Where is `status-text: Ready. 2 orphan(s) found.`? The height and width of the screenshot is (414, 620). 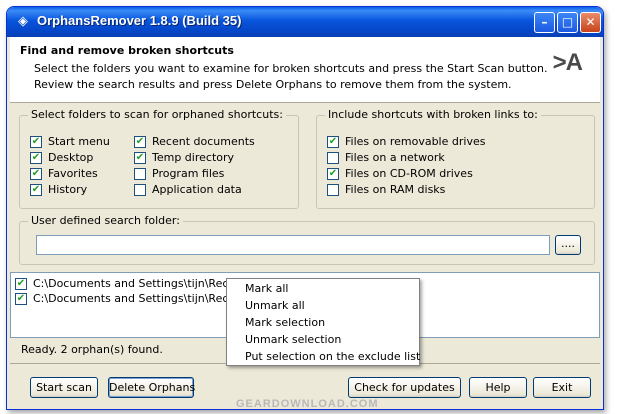
status-text: Ready. 2 orphan(s) found. is located at coordinates (92, 349).